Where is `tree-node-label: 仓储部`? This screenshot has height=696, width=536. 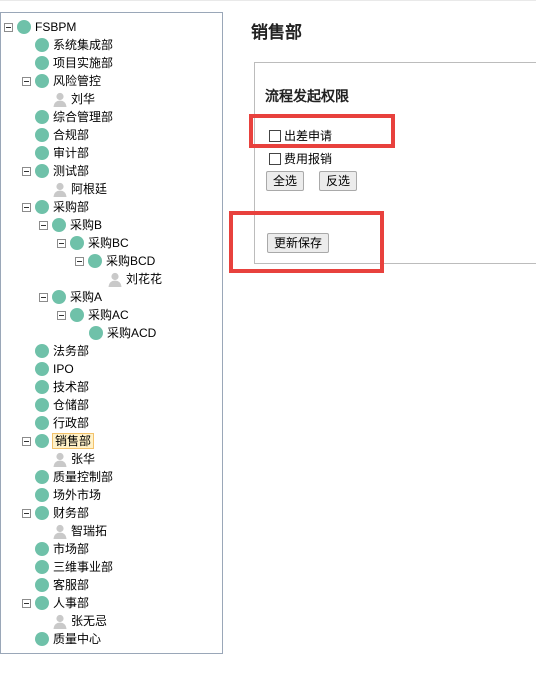 tree-node-label: 仓储部 is located at coordinates (71, 405).